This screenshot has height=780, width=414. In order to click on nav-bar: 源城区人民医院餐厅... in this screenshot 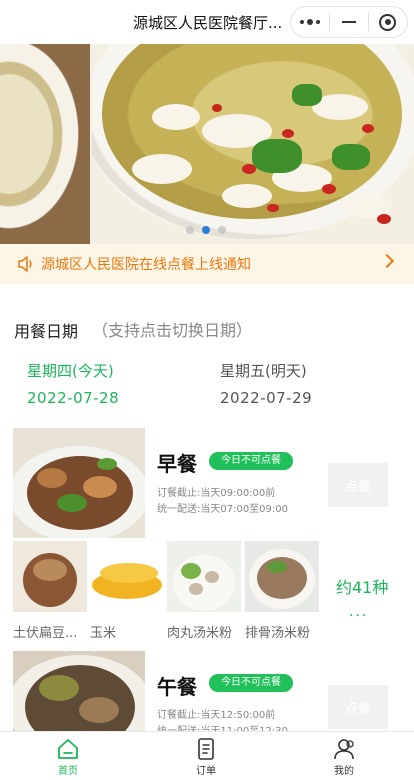, I will do `click(207, 22)`.